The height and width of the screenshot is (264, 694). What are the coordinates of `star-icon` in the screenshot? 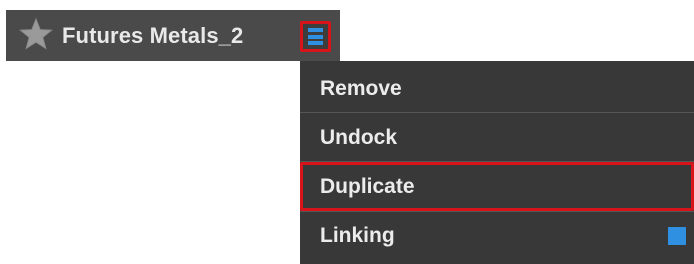 It's located at (36, 34).